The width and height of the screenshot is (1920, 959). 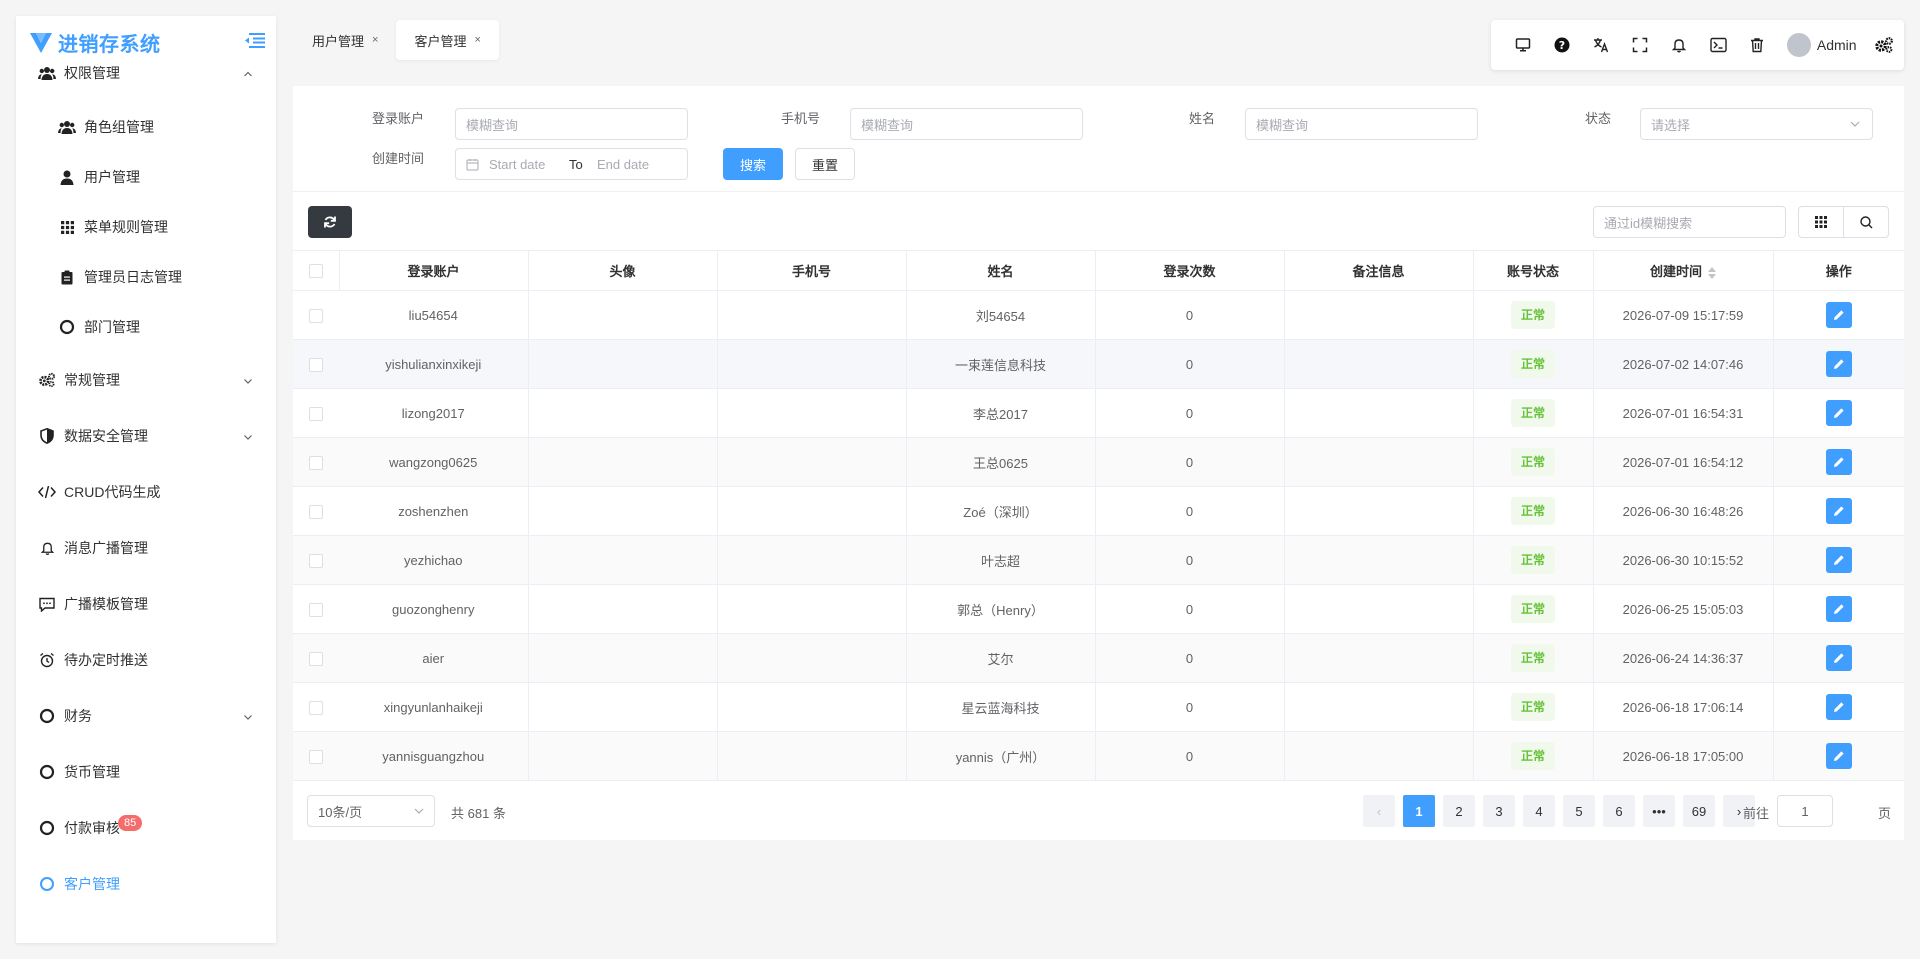 I want to click on page-button: 6, so click(x=1619, y=811).